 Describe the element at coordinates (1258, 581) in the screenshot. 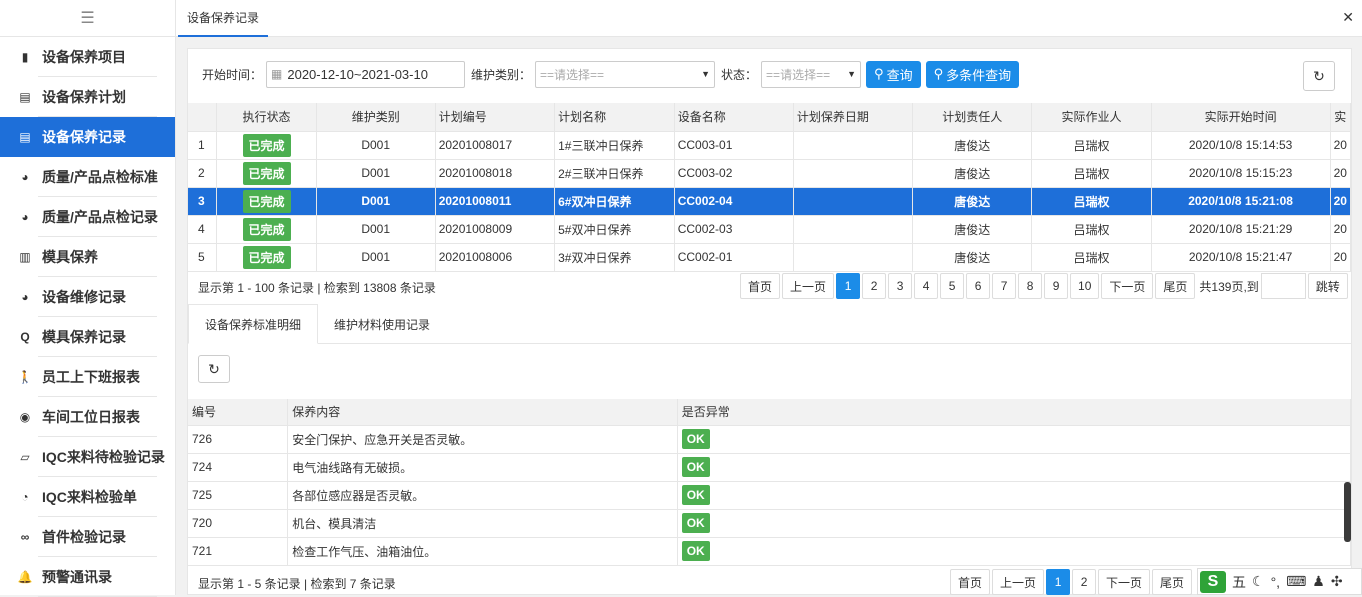

I see `moon-icon: ☾` at that location.